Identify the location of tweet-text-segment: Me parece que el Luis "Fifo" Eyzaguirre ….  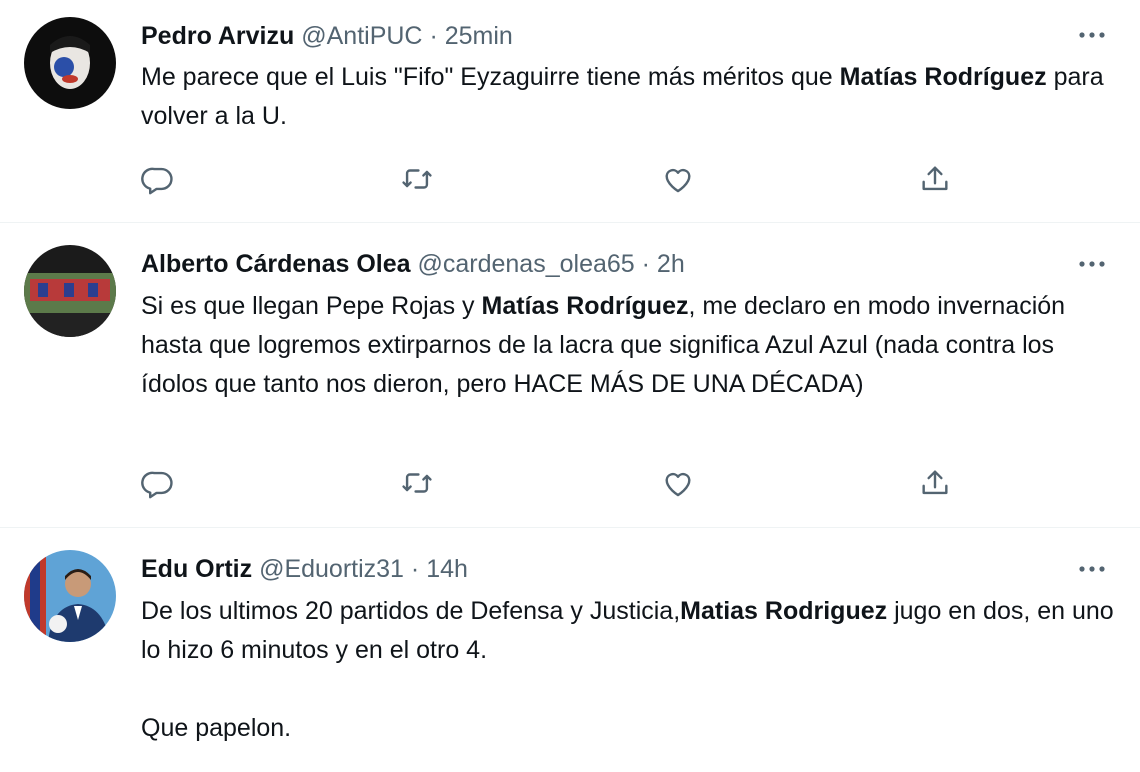
(490, 77).